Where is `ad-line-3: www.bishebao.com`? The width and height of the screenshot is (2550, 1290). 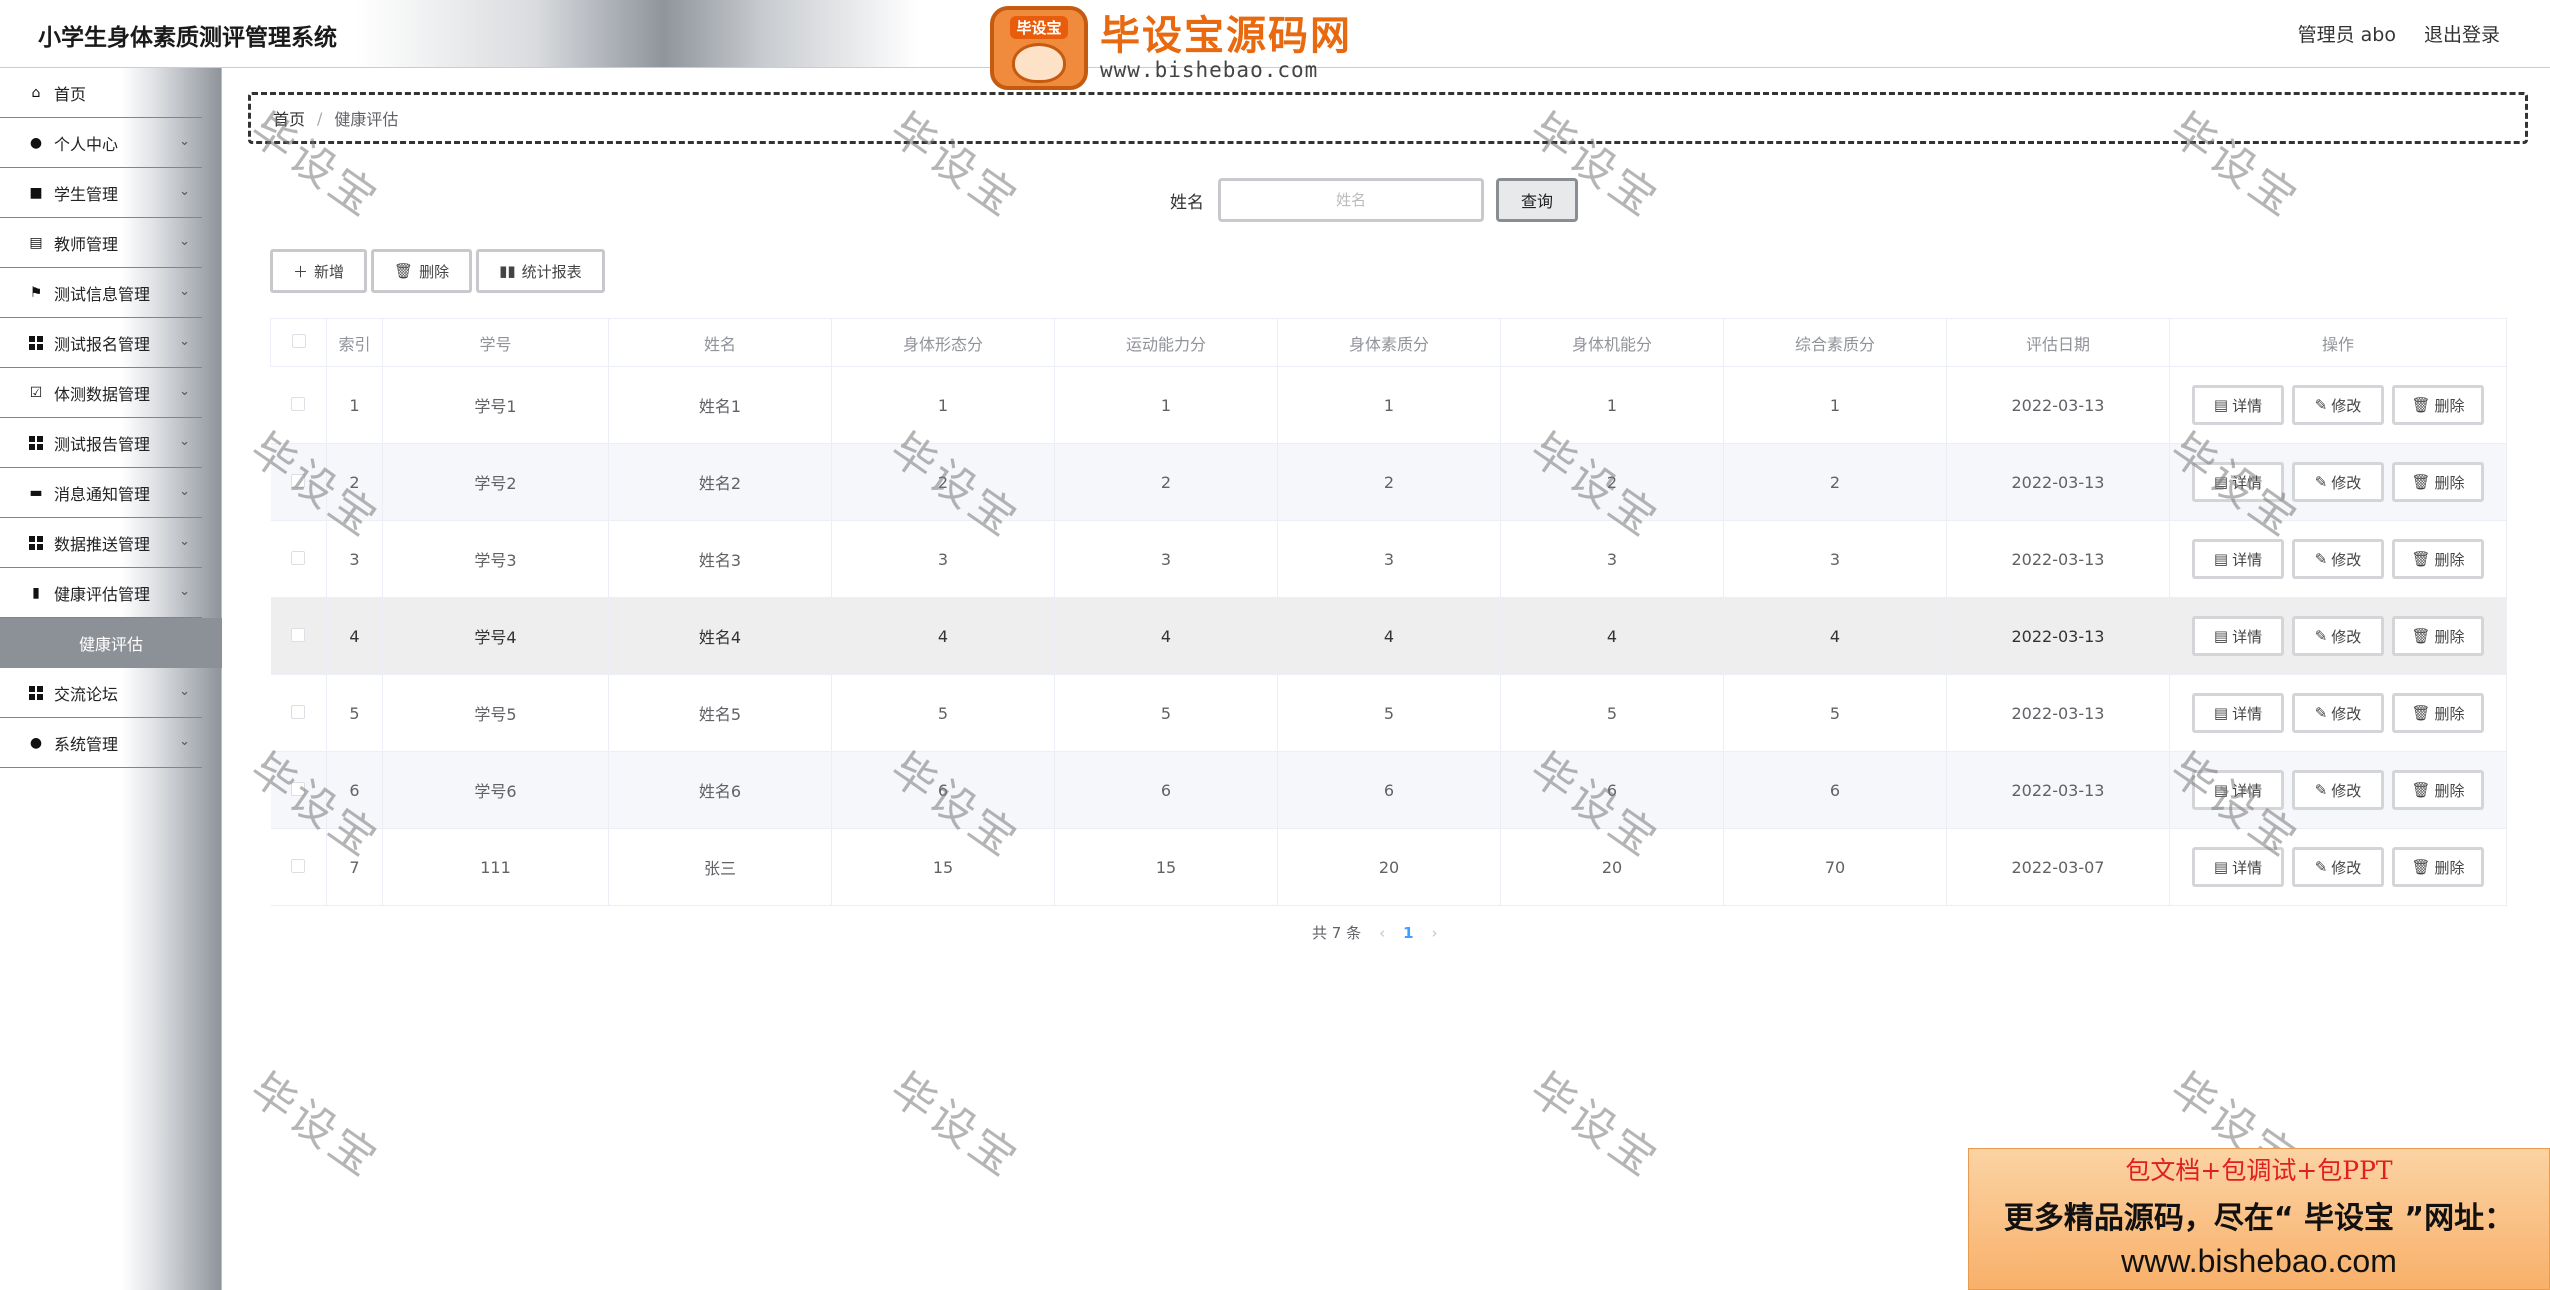
ad-line-3: www.bishebao.com is located at coordinates (2259, 1261).